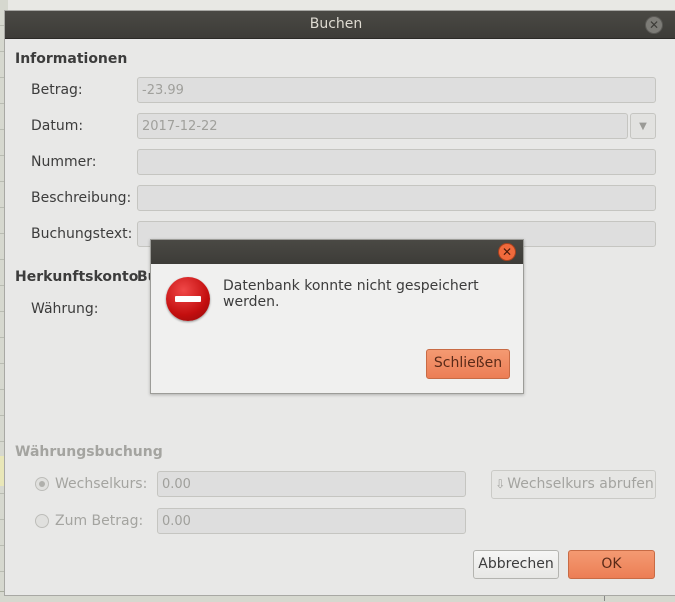  Describe the element at coordinates (42, 484) in the screenshot. I see `exchange-rate-radio` at that location.